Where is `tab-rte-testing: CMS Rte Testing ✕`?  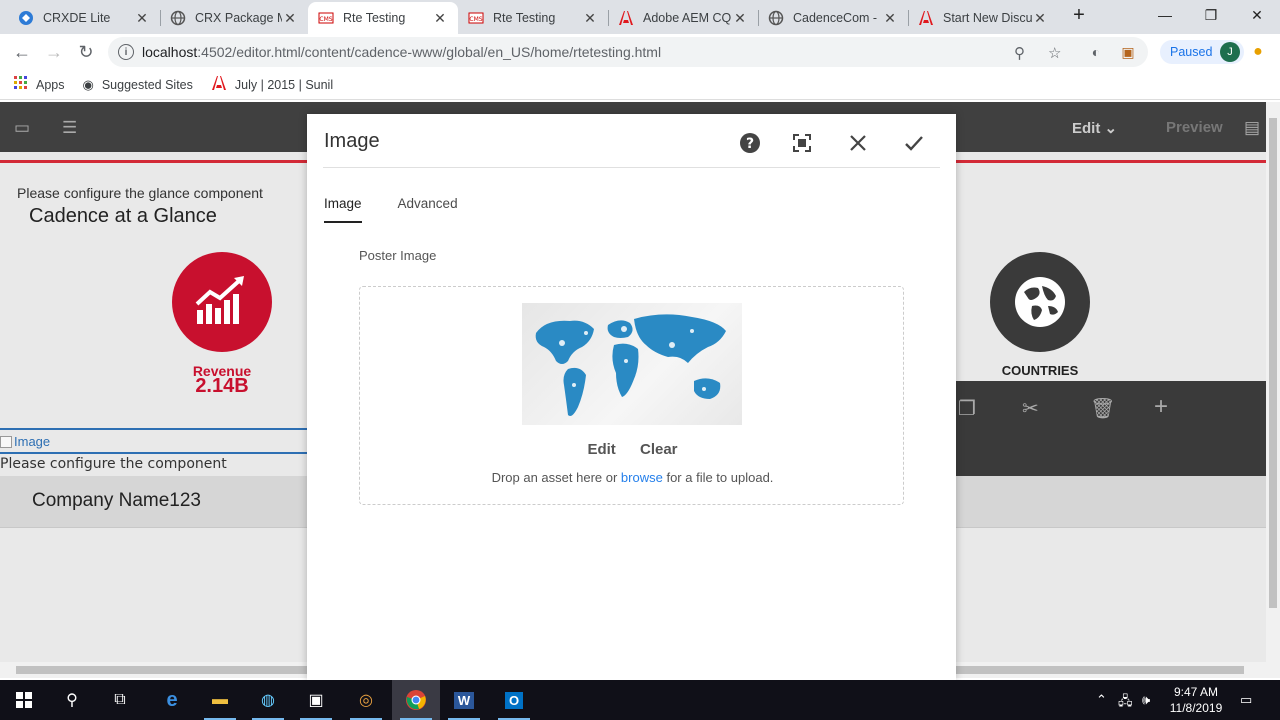
tab-rte-testing: CMS Rte Testing ✕ is located at coordinates (533, 18).